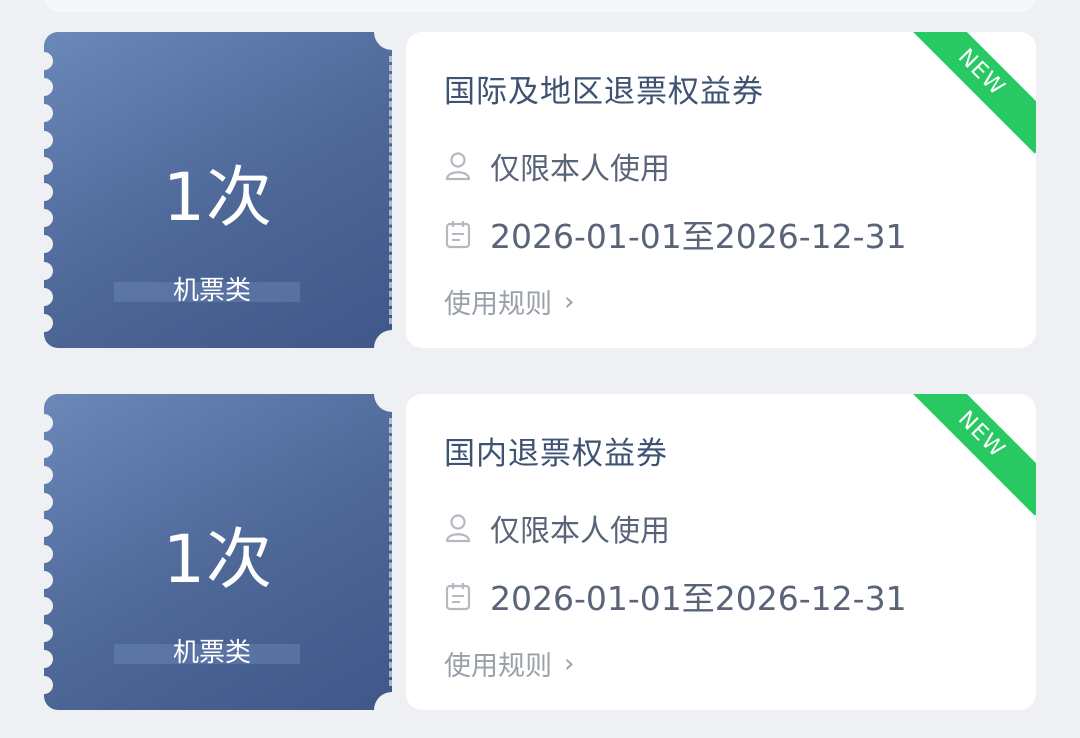  What do you see at coordinates (540, 6) in the screenshot?
I see `previous-card-edge` at bounding box center [540, 6].